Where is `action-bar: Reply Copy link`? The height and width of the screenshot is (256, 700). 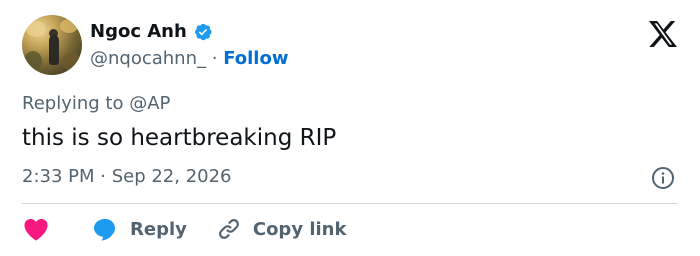 action-bar: Reply Copy link is located at coordinates (184, 229).